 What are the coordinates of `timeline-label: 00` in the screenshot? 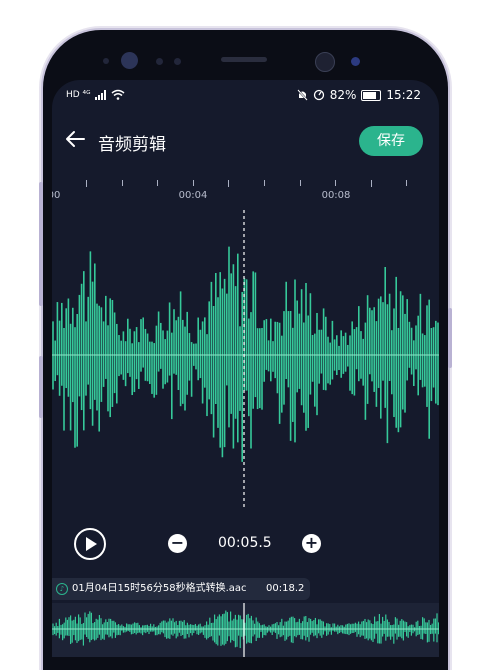 It's located at (56, 195).